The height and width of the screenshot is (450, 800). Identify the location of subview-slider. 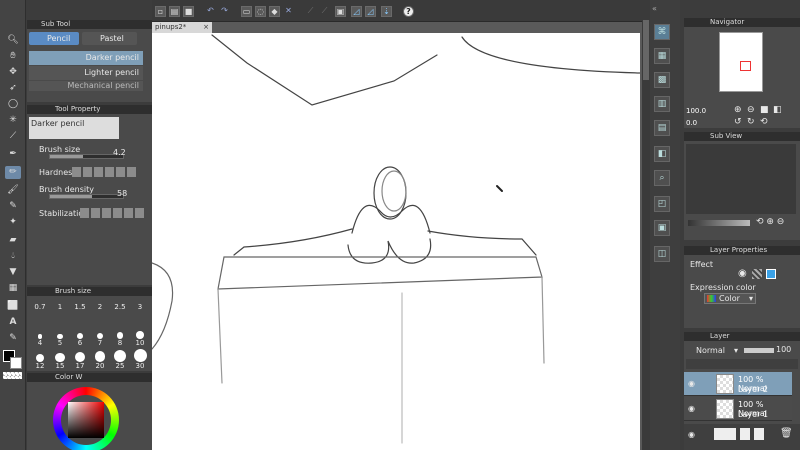
(719, 223).